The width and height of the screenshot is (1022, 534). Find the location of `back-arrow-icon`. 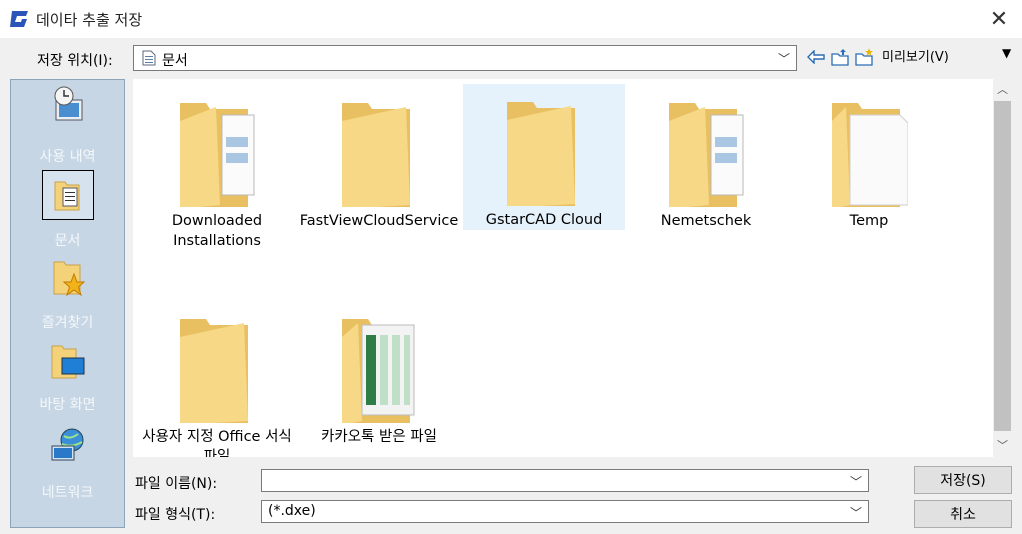

back-arrow-icon is located at coordinates (816, 57).